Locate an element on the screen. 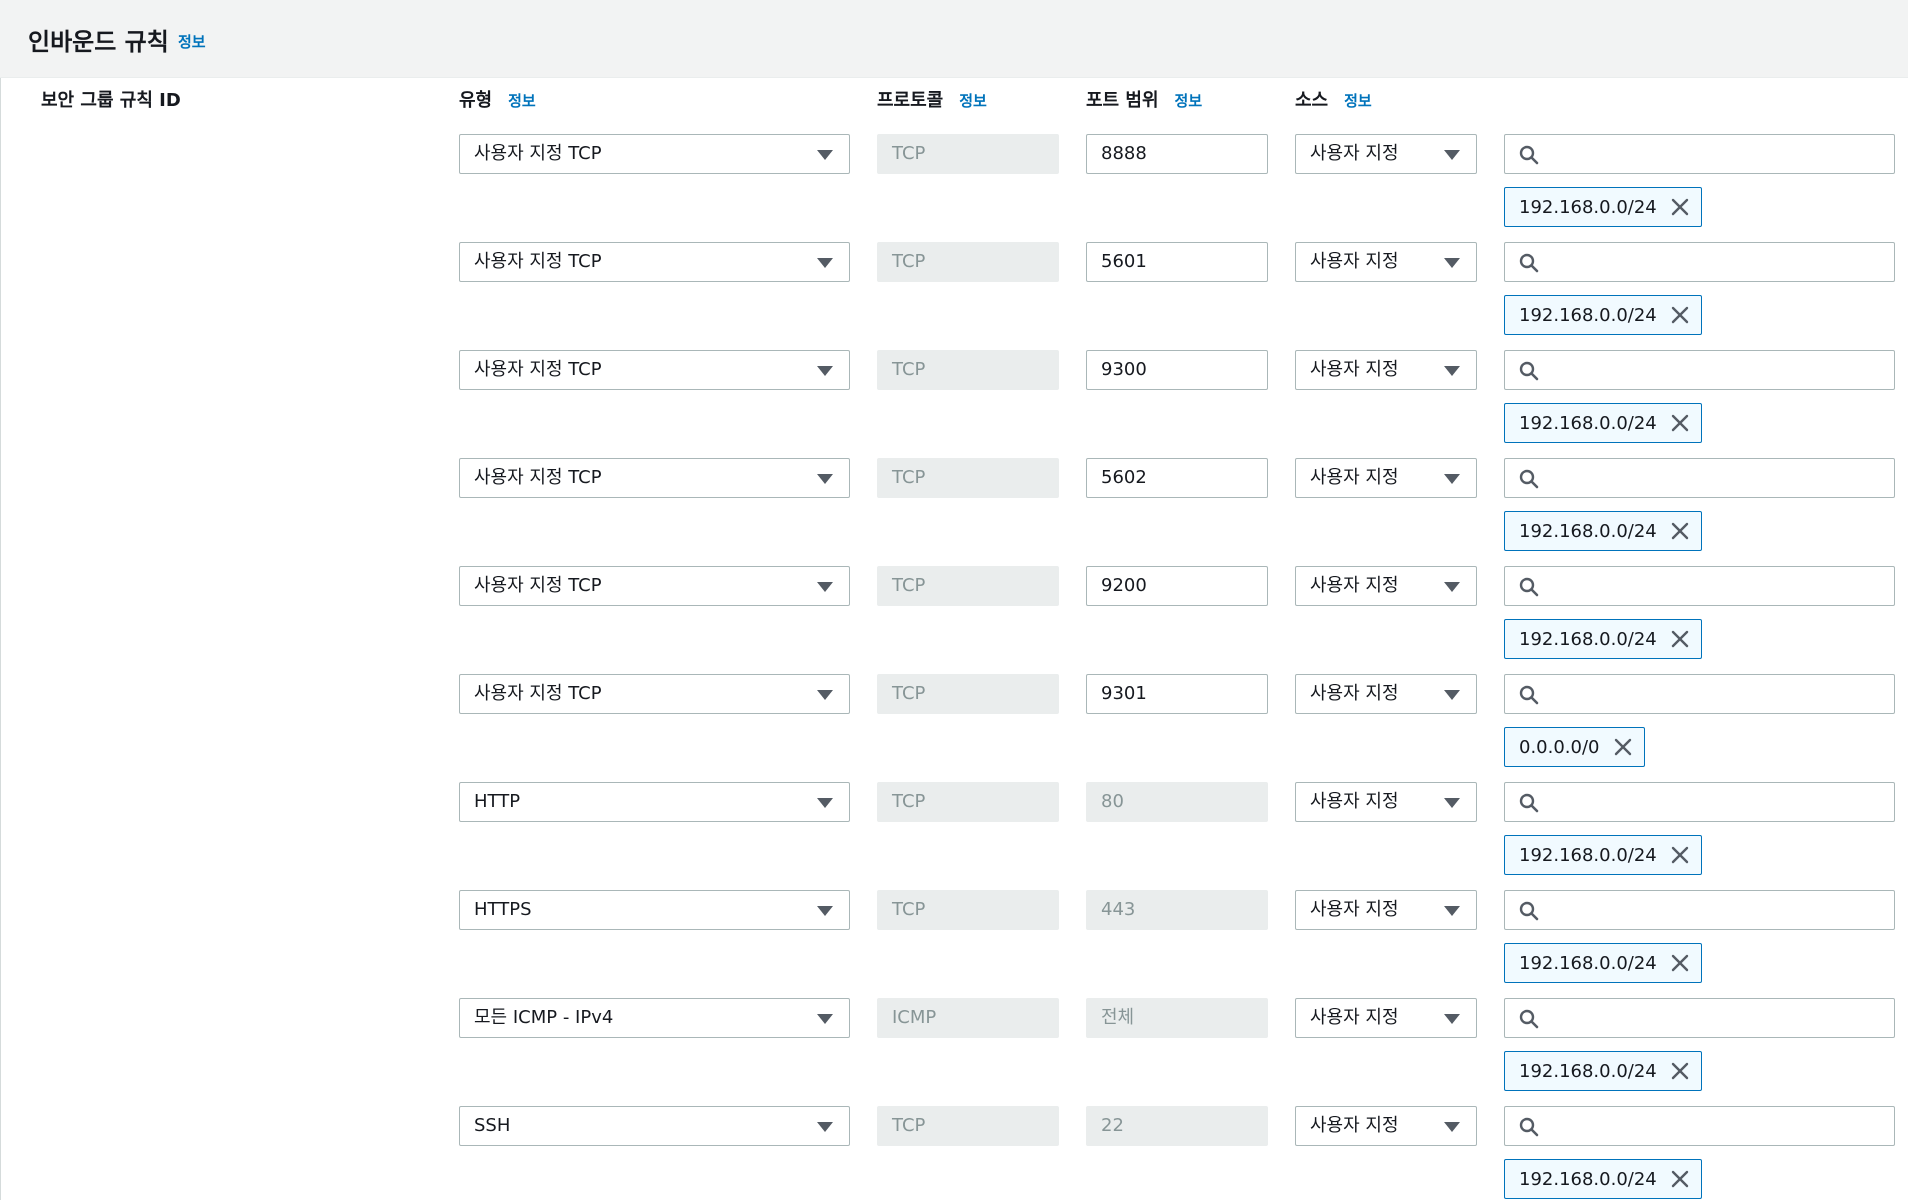  rule-type-value: 사용자 지정 TCP is located at coordinates (538, 369).